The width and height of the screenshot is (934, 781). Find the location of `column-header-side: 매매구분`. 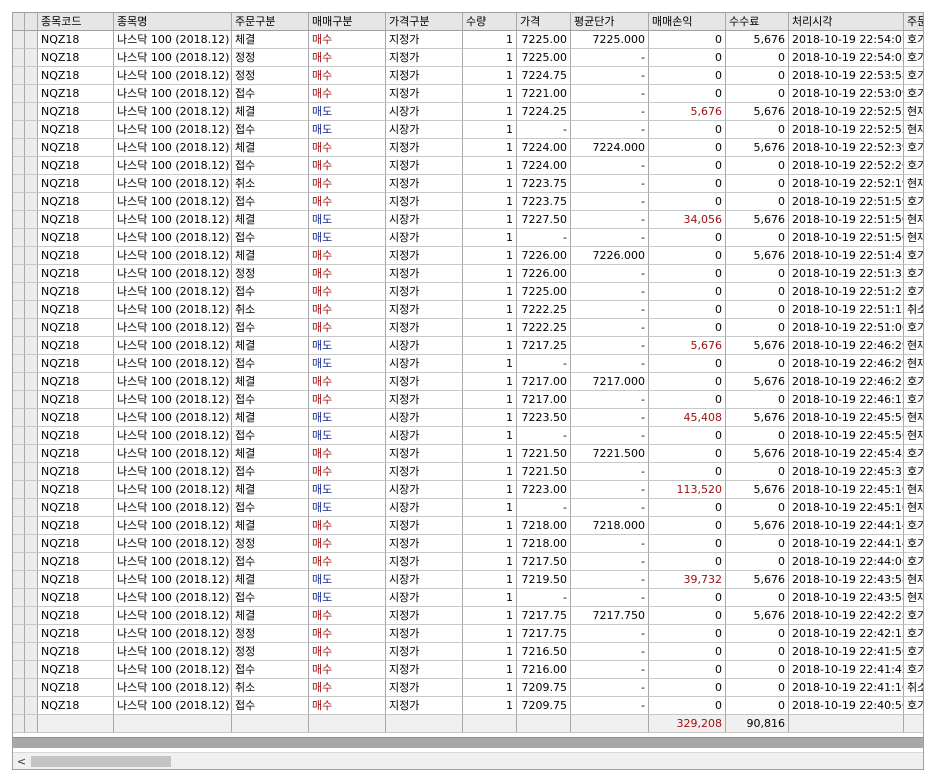

column-header-side: 매매구분 is located at coordinates (347, 22).